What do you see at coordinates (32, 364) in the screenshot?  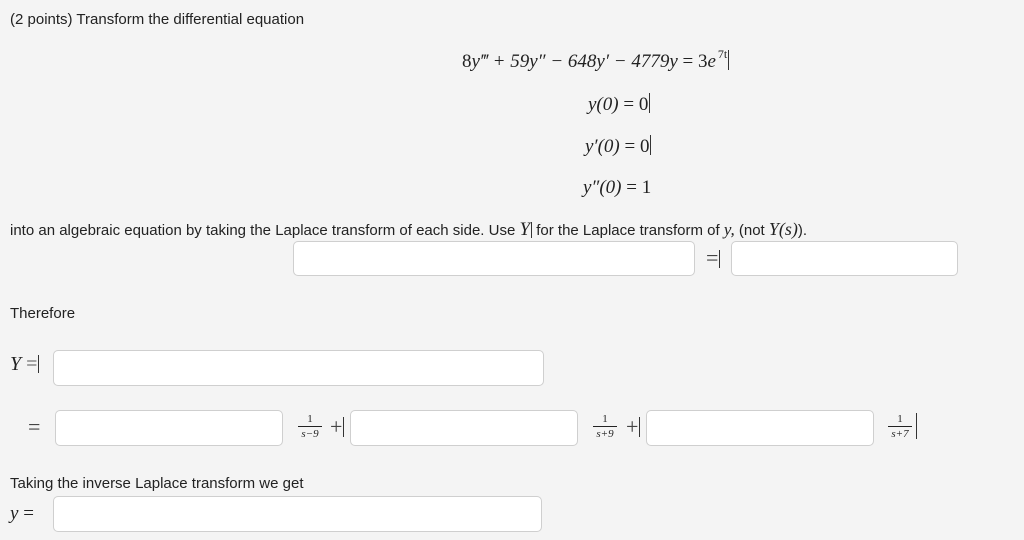 I see `Y-equals: =` at bounding box center [32, 364].